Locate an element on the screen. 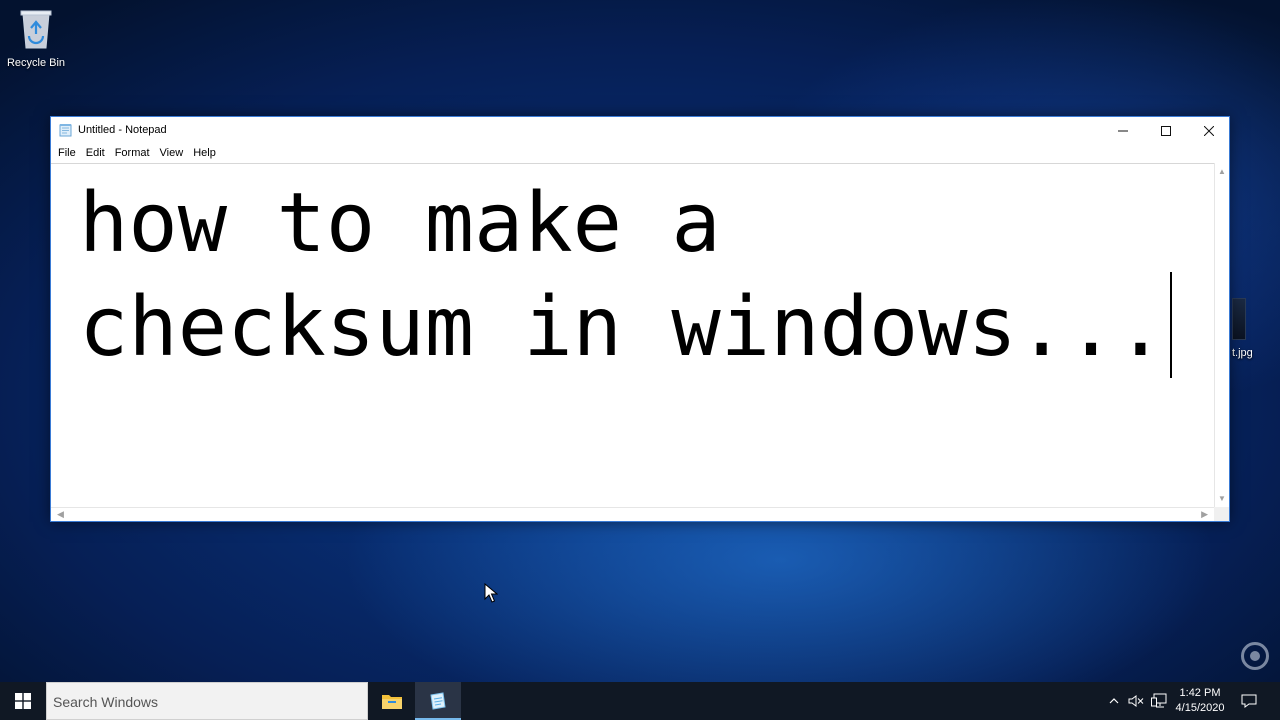  menu-help: Help is located at coordinates (204, 154).